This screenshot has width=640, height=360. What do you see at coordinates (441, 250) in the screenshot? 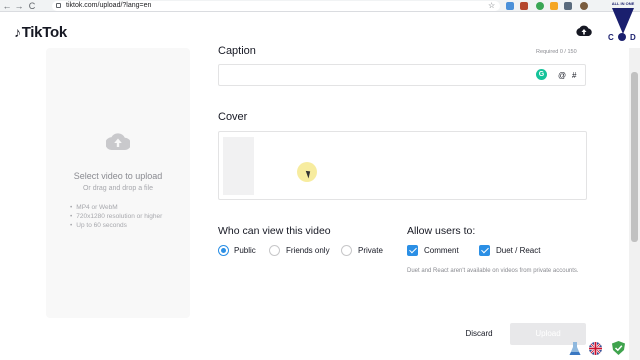
I see `comment-label: Comment` at bounding box center [441, 250].